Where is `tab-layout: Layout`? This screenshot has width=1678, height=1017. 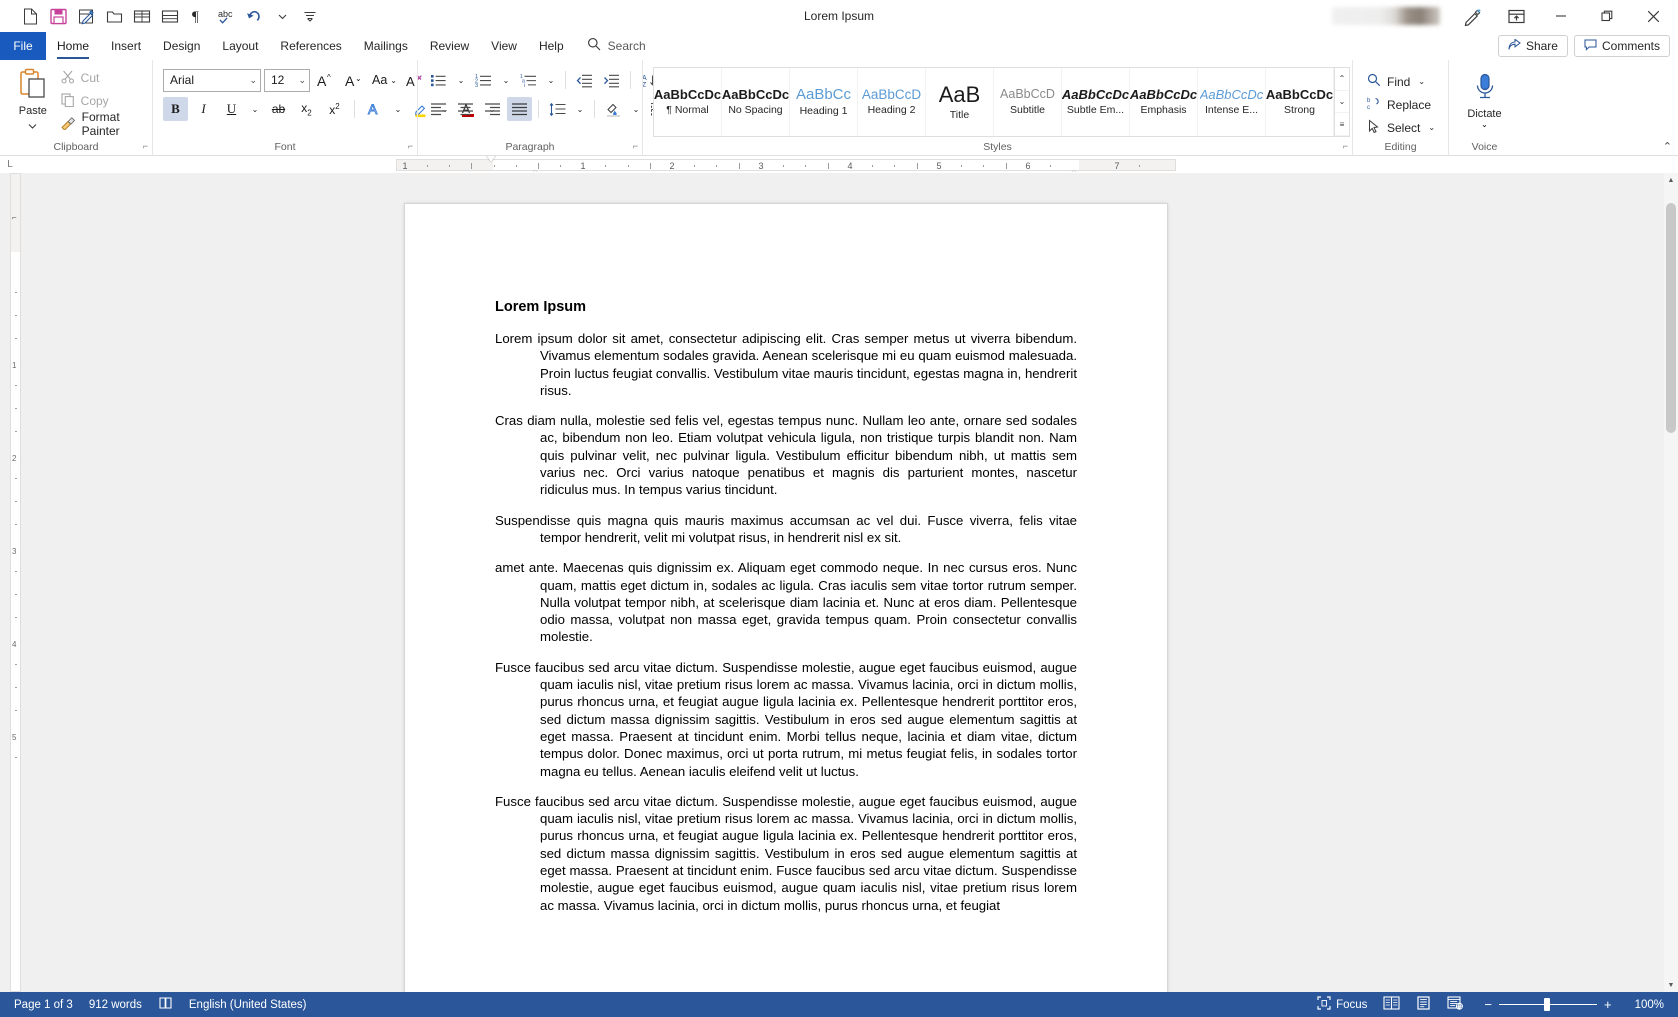
tab-layout: Layout is located at coordinates (240, 46).